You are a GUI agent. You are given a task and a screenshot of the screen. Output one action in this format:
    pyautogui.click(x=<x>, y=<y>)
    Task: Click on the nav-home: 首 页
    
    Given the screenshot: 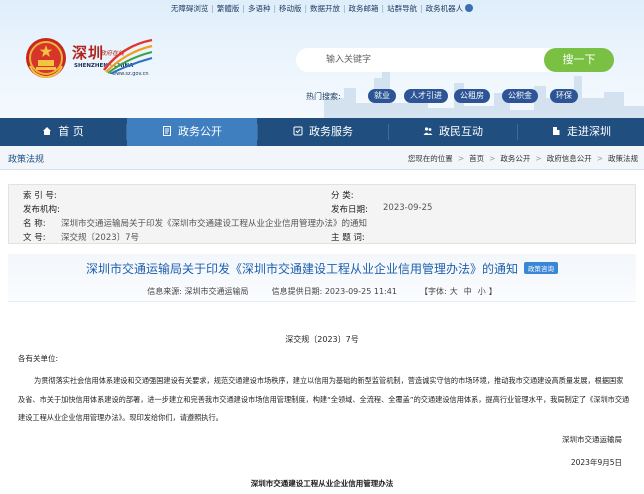 What is the action you would take?
    pyautogui.click(x=63, y=132)
    